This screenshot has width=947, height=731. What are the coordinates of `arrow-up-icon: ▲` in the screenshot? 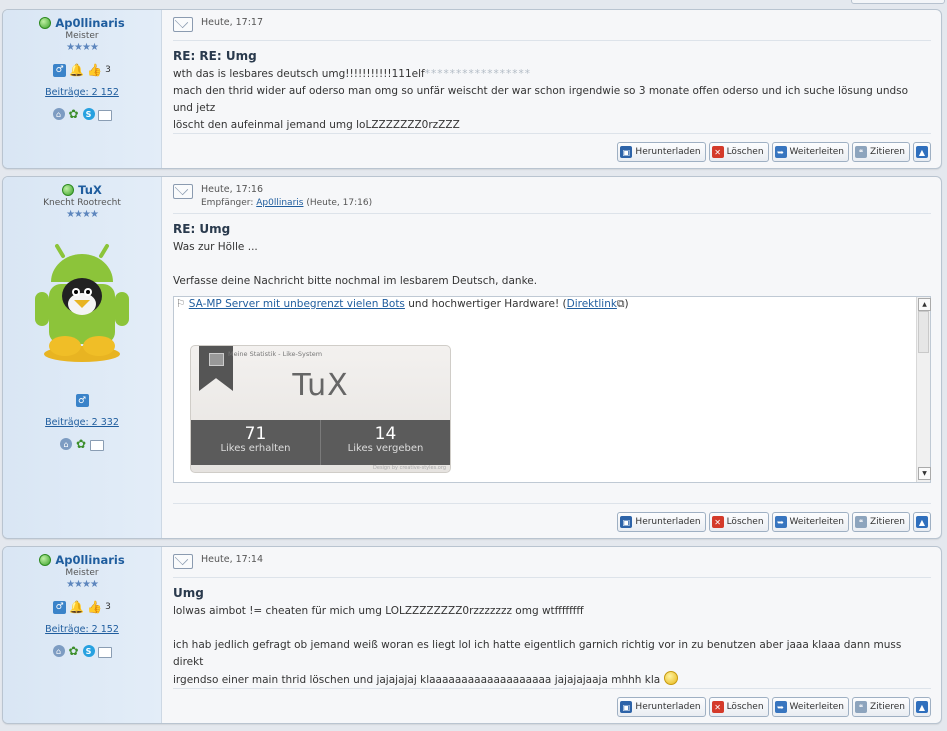 It's located at (922, 707).